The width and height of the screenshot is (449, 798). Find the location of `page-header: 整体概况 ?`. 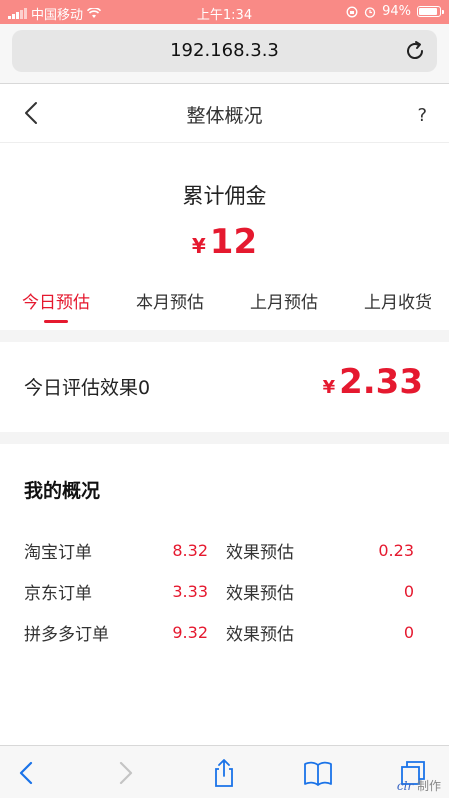

page-header: 整体概况 ? is located at coordinates (224, 114).